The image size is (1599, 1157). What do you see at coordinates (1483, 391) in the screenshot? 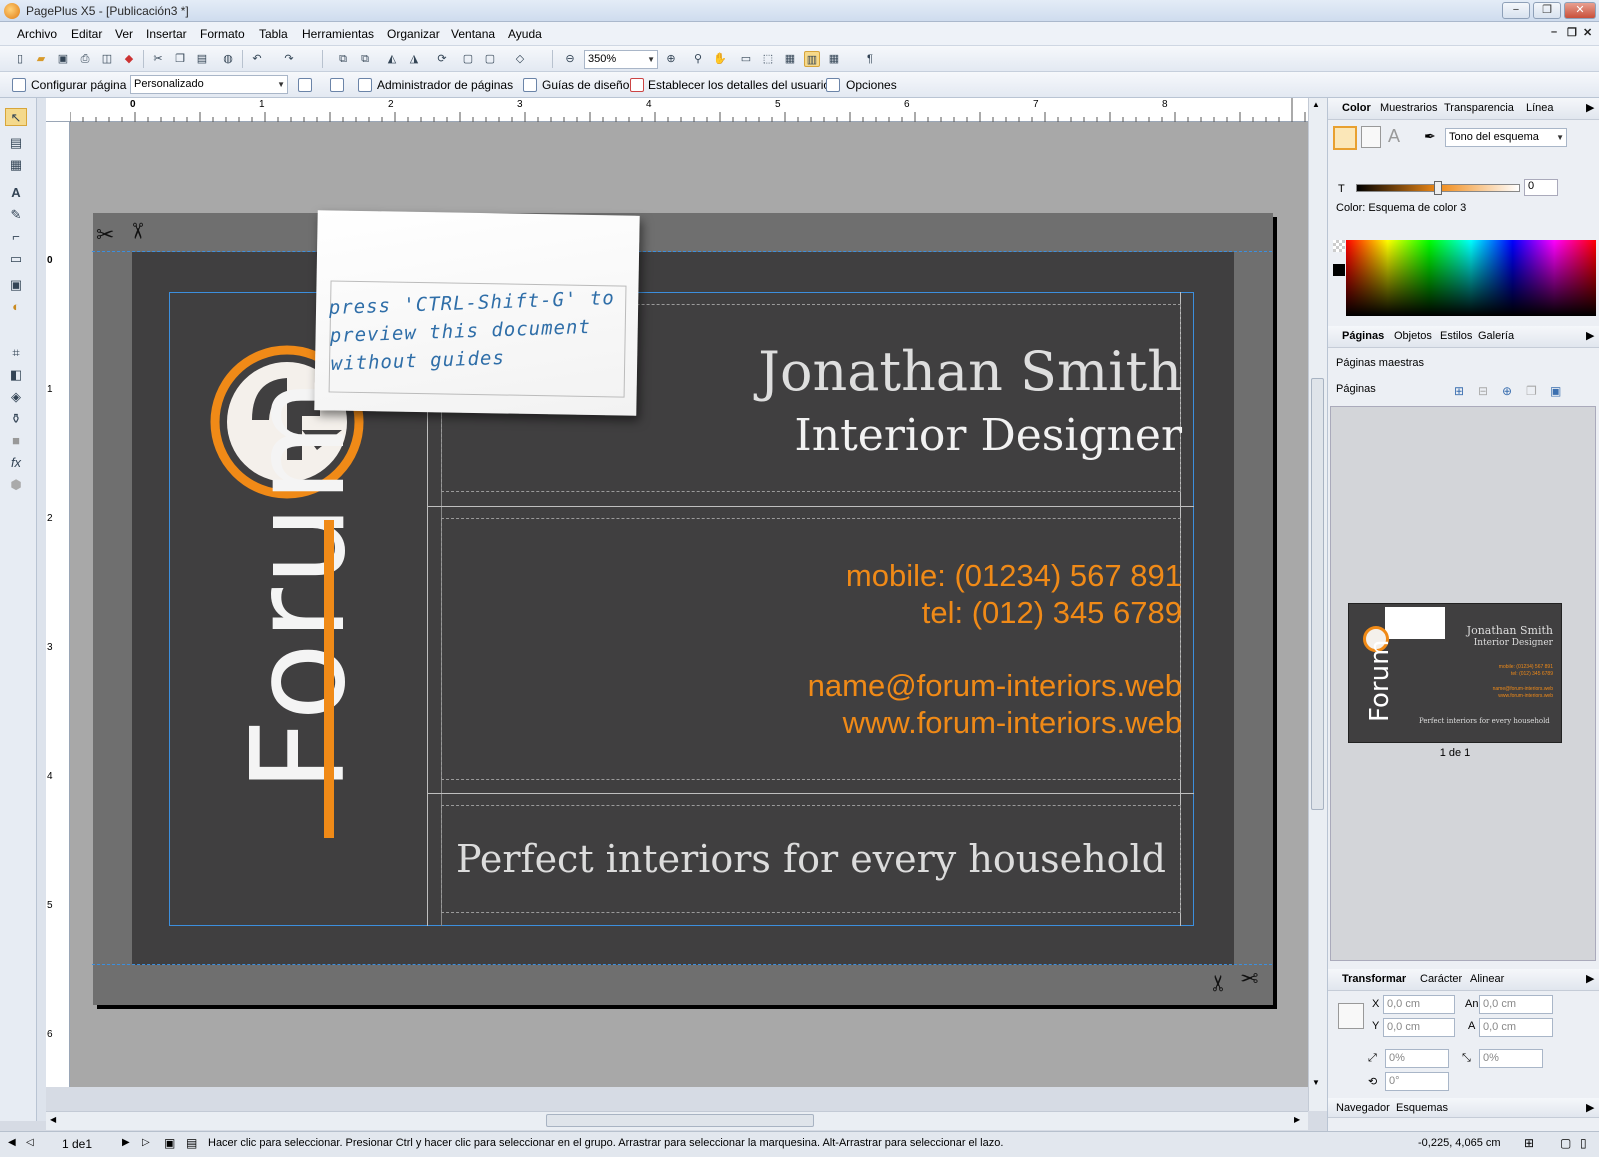
I see `delete-page-icon: ⊟` at bounding box center [1483, 391].